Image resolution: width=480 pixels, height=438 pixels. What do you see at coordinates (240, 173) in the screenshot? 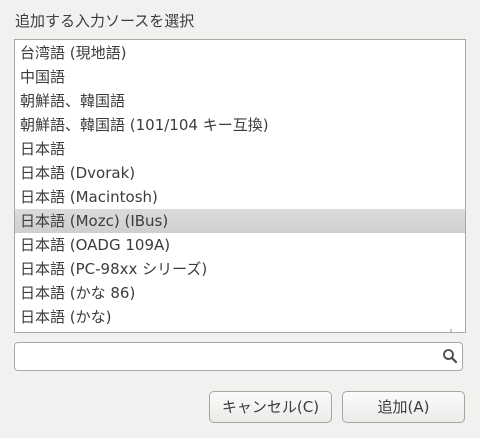
I see `list-item: 日本語 (Dvorak)` at bounding box center [240, 173].